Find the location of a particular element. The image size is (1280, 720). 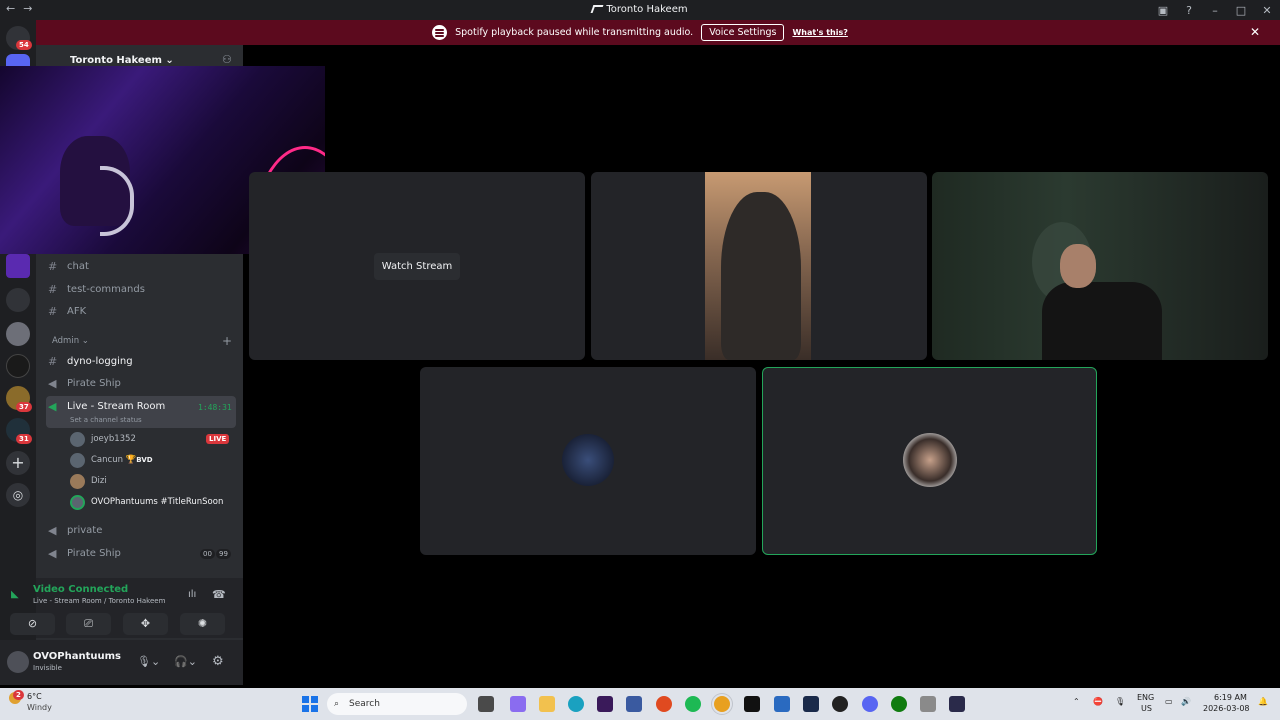

signal-icon: ◣ is located at coordinates (15, 594).